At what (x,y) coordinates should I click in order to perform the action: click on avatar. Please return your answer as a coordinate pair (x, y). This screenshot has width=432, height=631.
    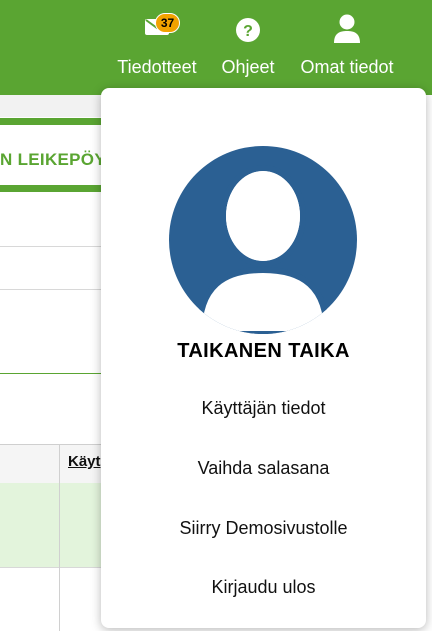
    Looking at the image, I should click on (263, 240).